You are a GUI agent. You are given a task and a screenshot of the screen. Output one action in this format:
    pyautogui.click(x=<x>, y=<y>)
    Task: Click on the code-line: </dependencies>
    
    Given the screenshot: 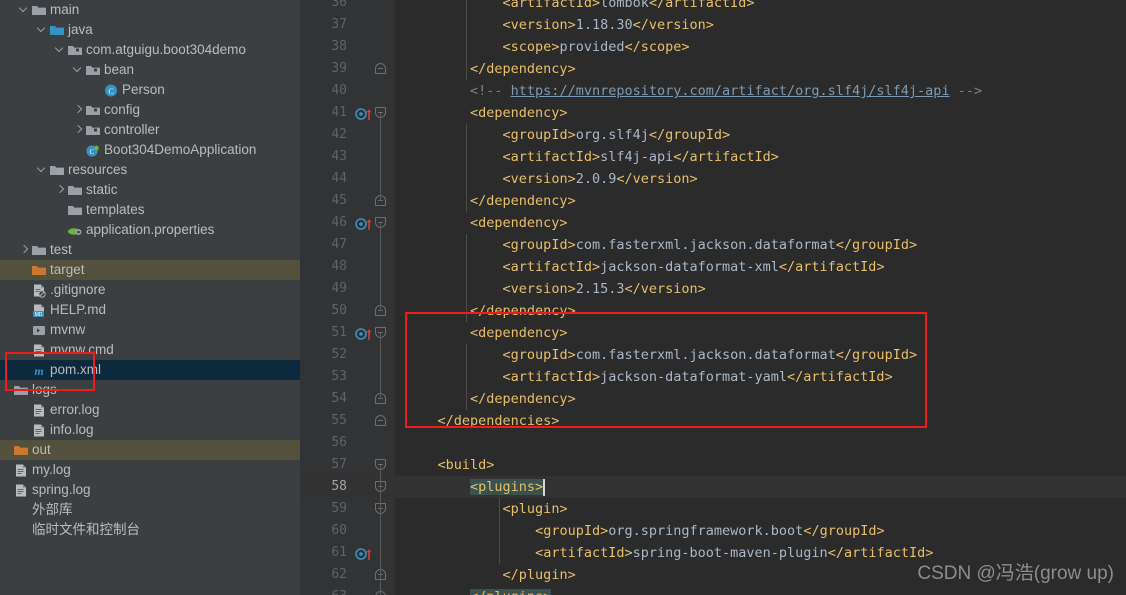 What is the action you would take?
    pyautogui.click(x=499, y=421)
    